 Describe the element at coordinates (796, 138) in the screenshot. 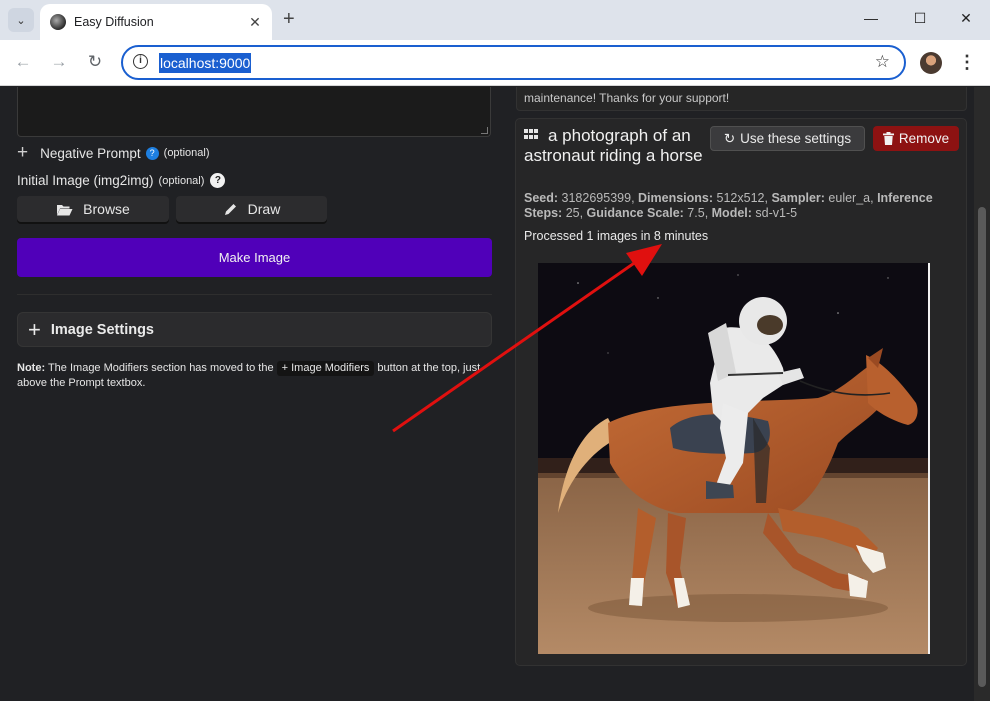

I see `use-settings-label: Use these settings` at that location.